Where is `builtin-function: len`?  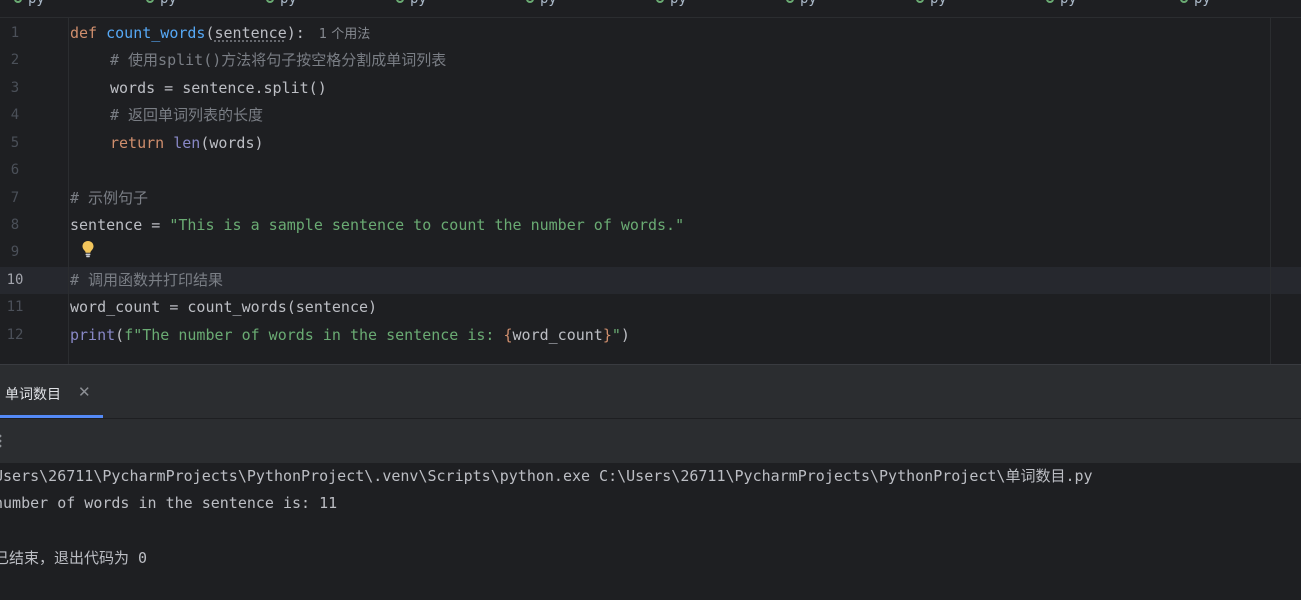 builtin-function: len is located at coordinates (187, 143).